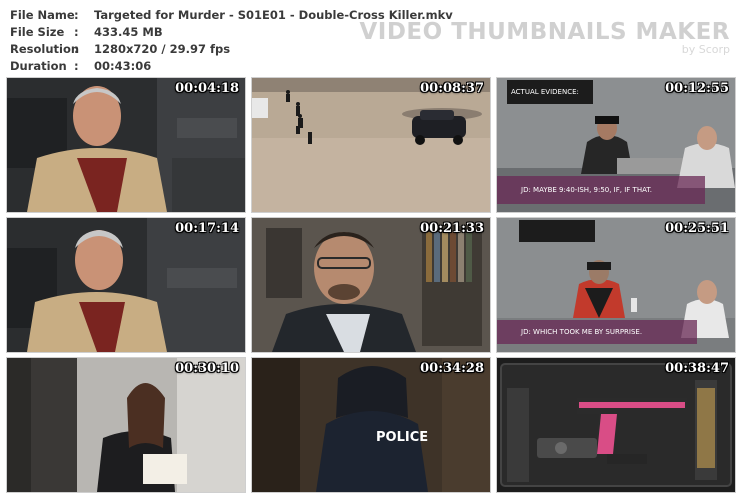 The width and height of the screenshot is (742, 498). What do you see at coordinates (37, 32) in the screenshot?
I see `file-size-label: File Size` at bounding box center [37, 32].